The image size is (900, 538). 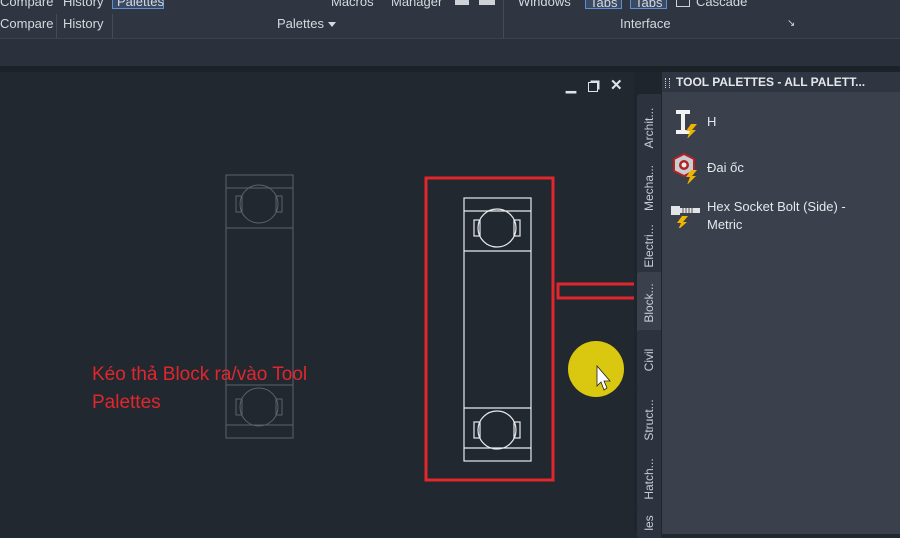 I want to click on tool-label-hex-bolt: Hex Socket Bolt (Side) - Metric, so click(x=797, y=216).